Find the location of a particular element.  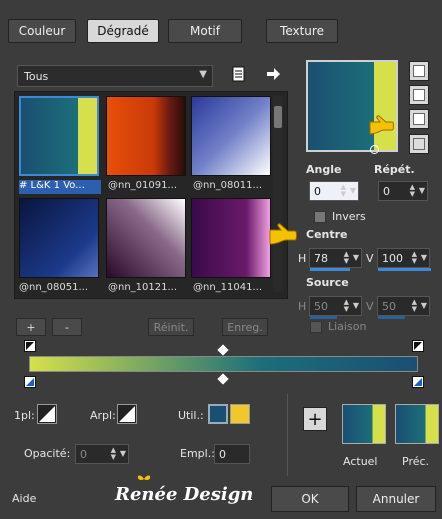

previous-label: Préc. is located at coordinates (416, 461).